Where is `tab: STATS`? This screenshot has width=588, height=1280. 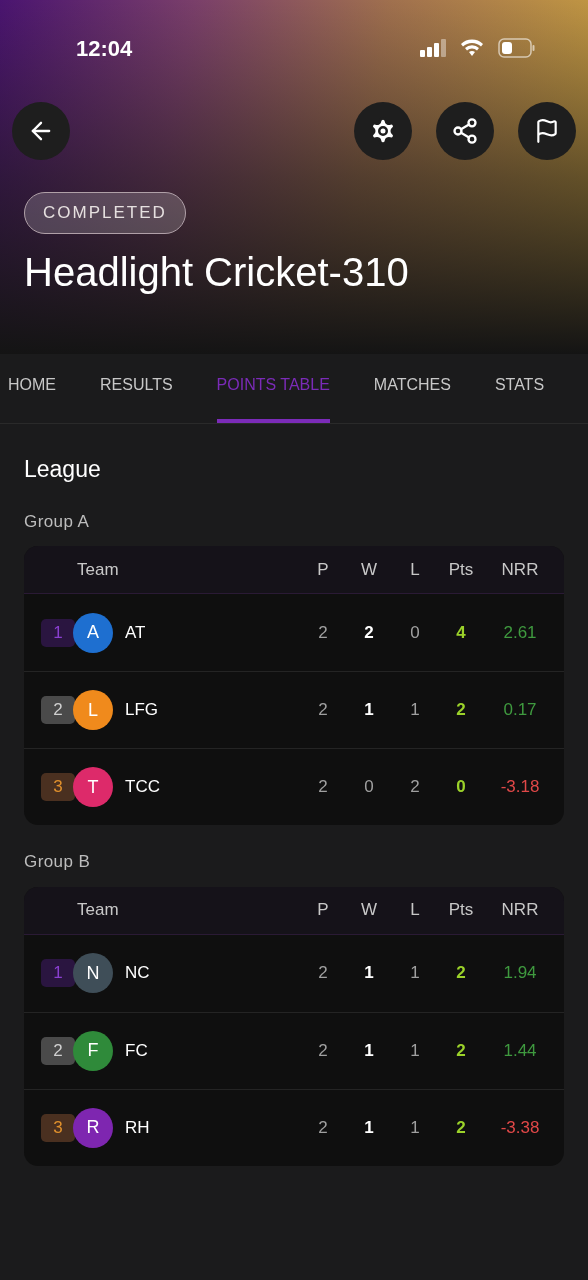 tab: STATS is located at coordinates (519, 398).